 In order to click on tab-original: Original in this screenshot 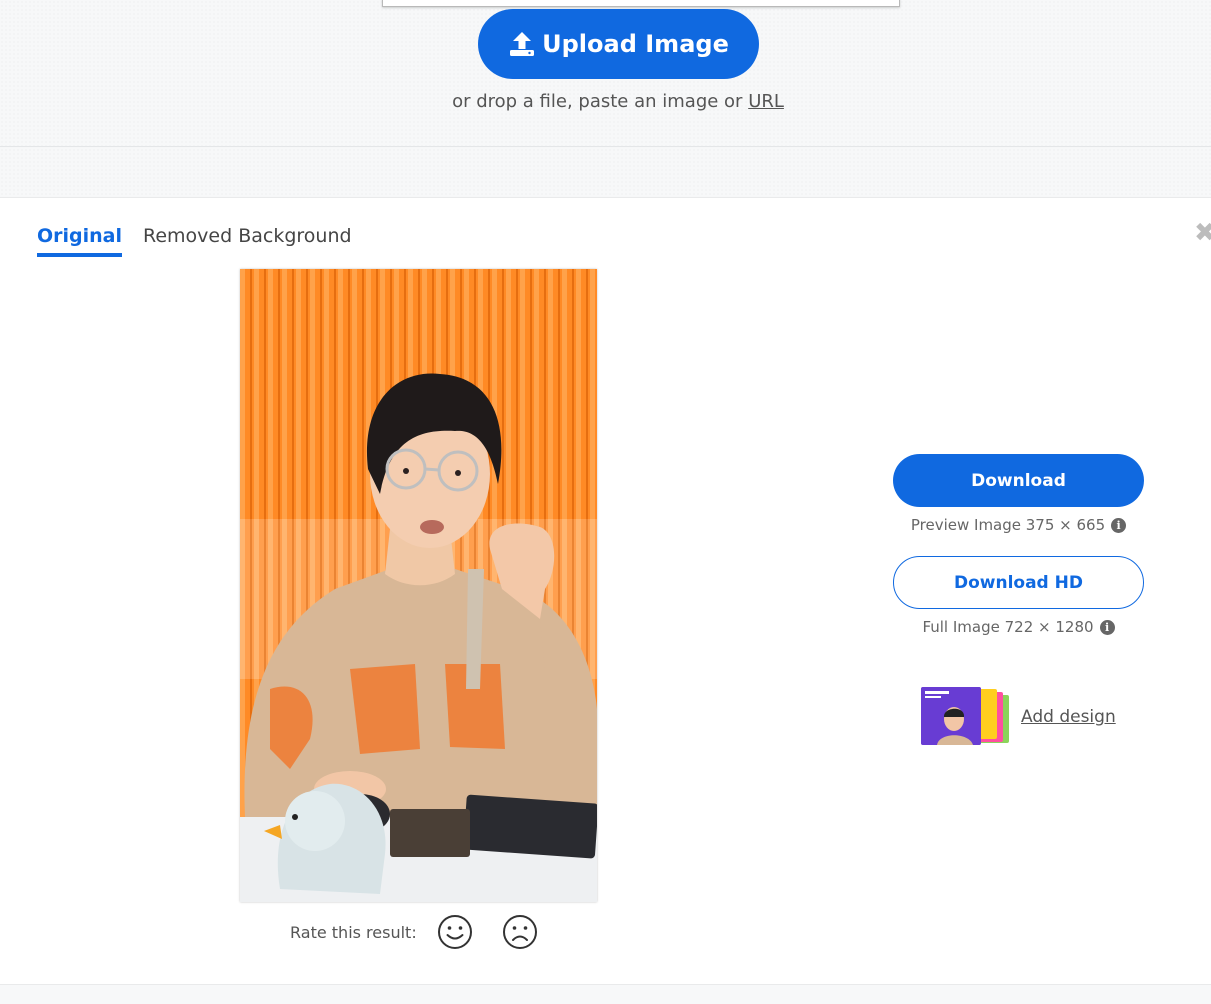, I will do `click(80, 241)`.